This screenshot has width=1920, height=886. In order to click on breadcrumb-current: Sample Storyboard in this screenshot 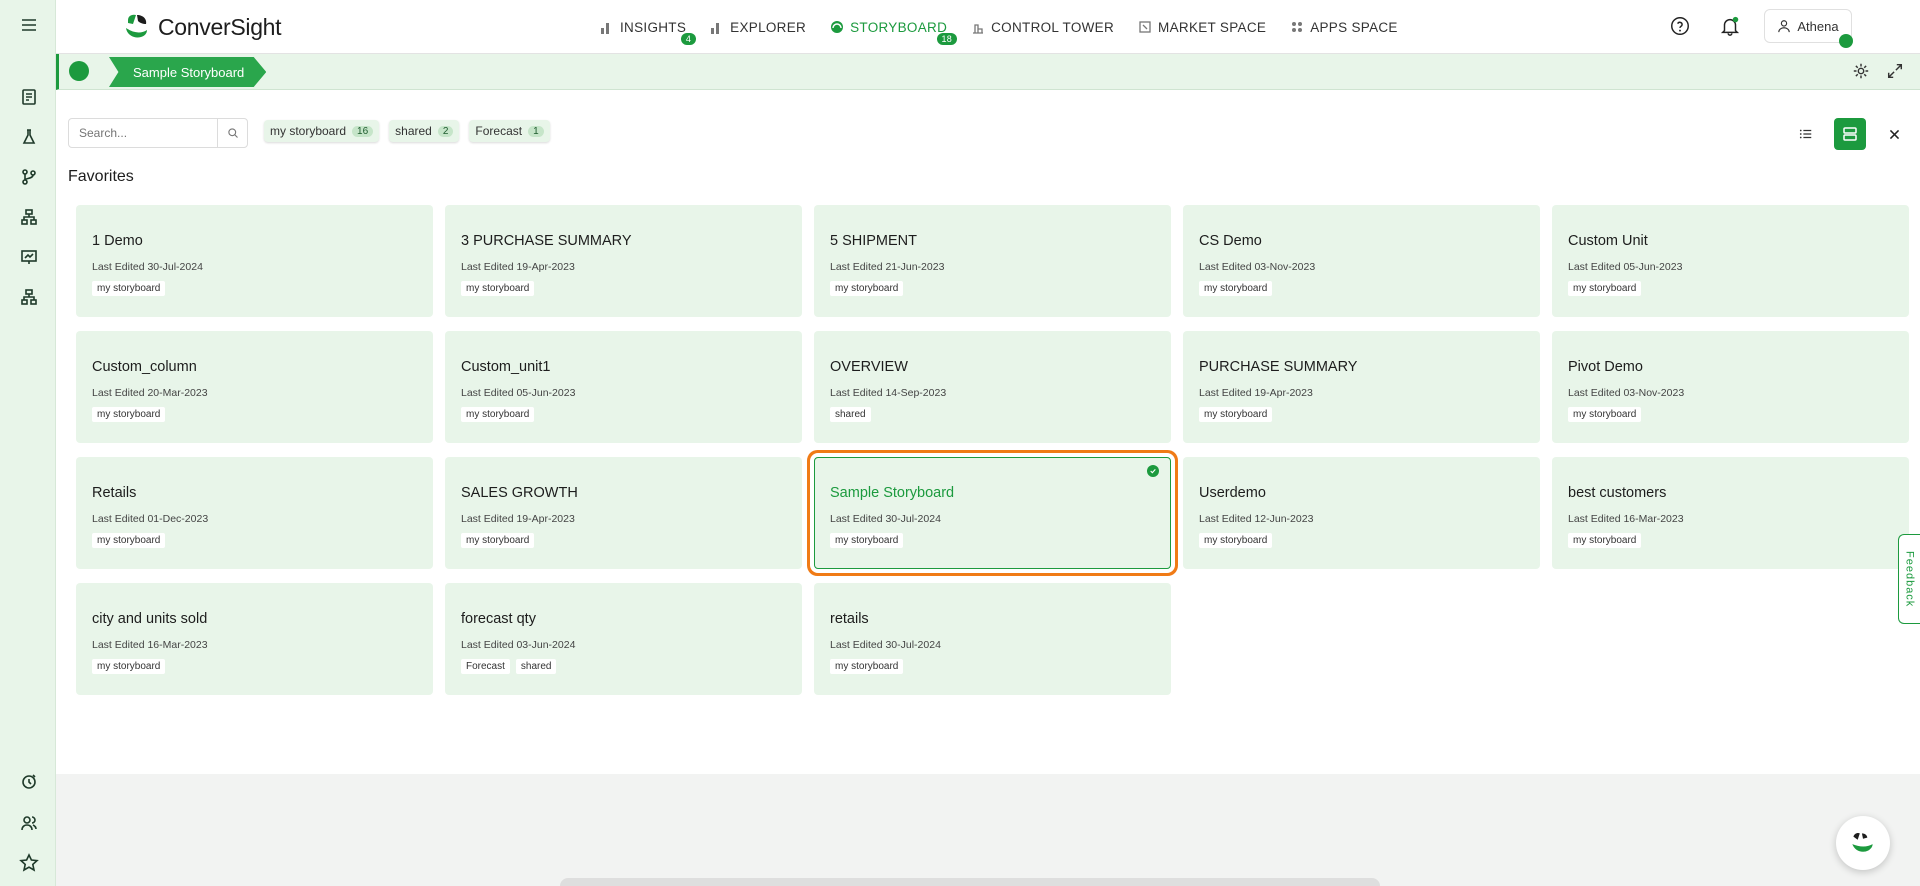, I will do `click(188, 72)`.